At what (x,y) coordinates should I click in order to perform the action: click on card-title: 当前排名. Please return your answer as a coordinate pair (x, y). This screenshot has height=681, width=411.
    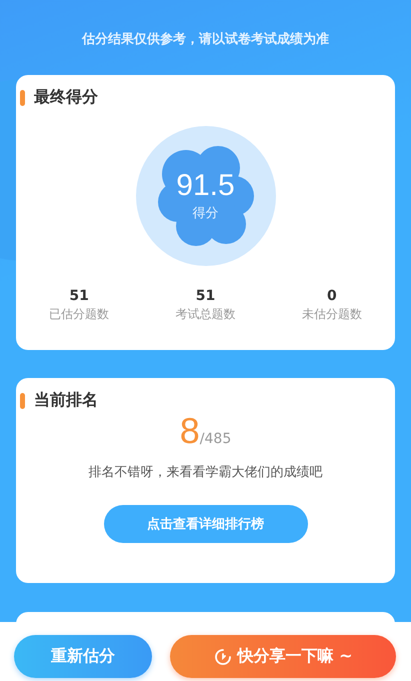
    Looking at the image, I should click on (66, 400).